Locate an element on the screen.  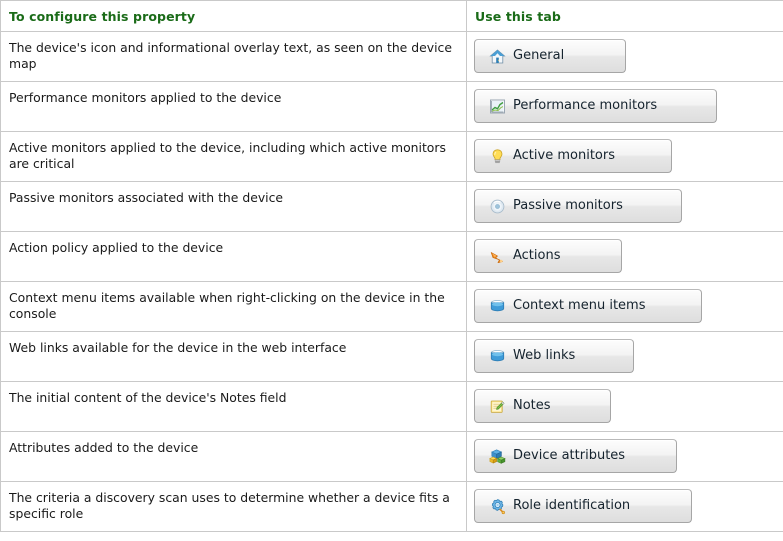
tab-button-cell: Passive monitors is located at coordinates (624, 206).